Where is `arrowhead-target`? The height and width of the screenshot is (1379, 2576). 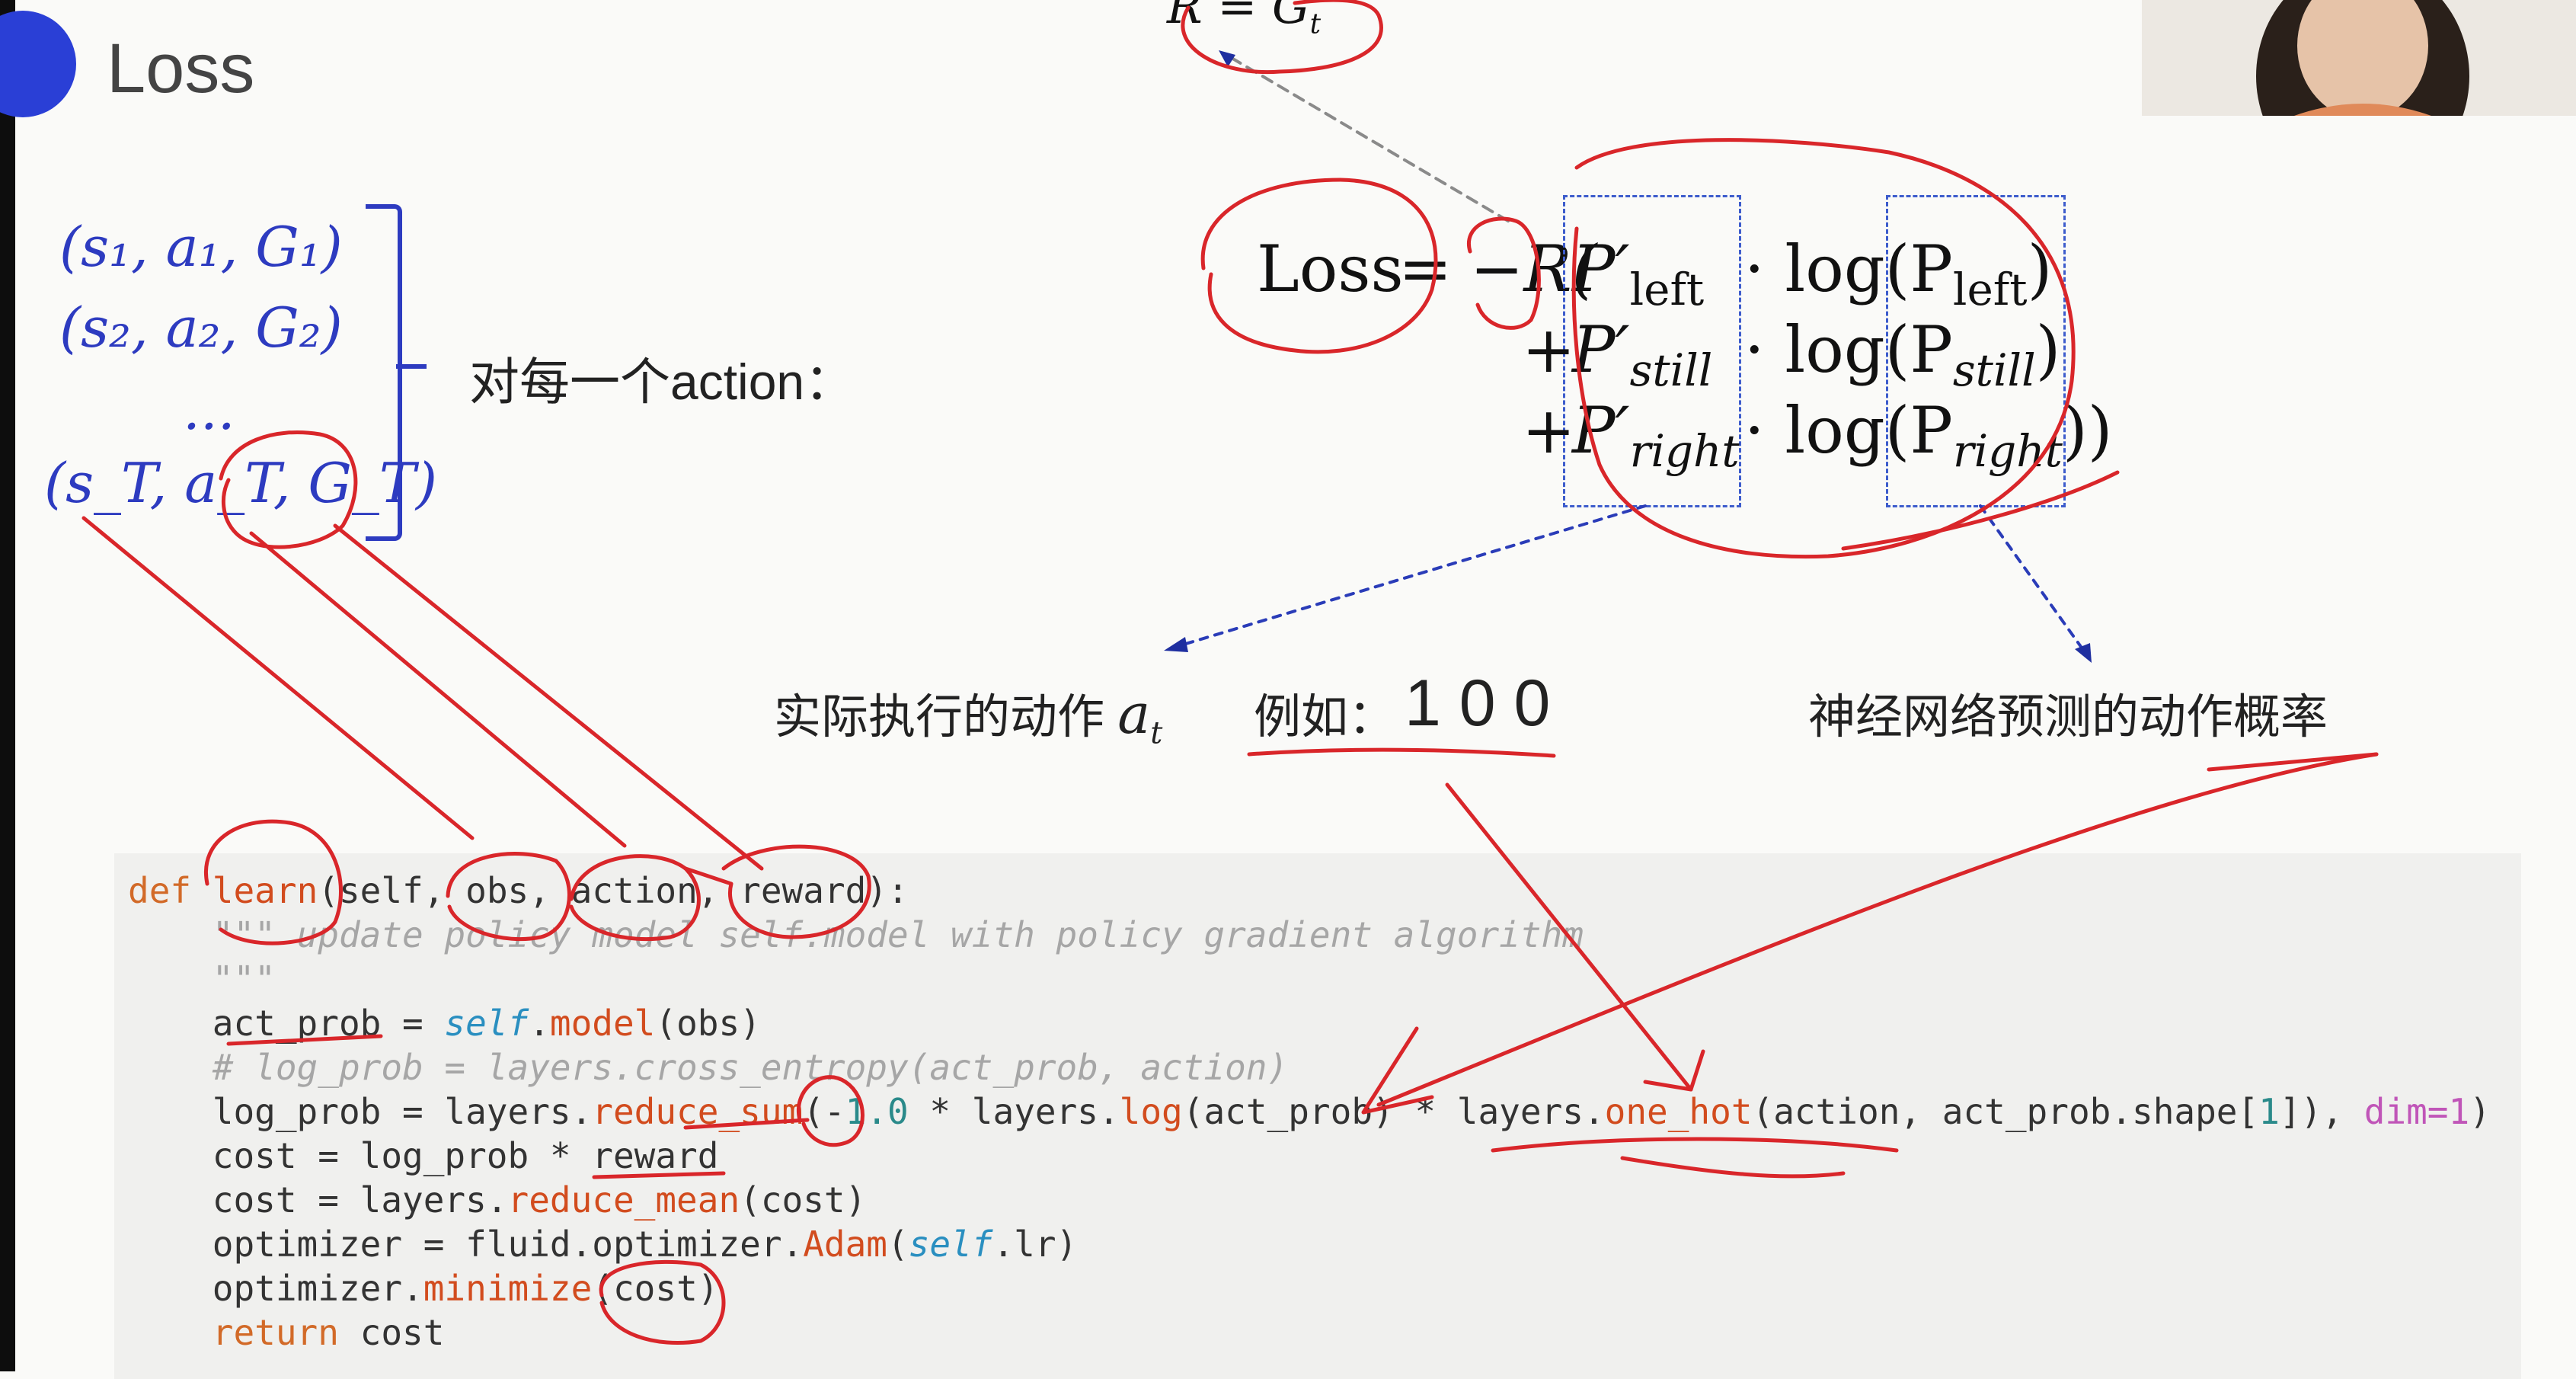 arrowhead-target is located at coordinates (1176, 644).